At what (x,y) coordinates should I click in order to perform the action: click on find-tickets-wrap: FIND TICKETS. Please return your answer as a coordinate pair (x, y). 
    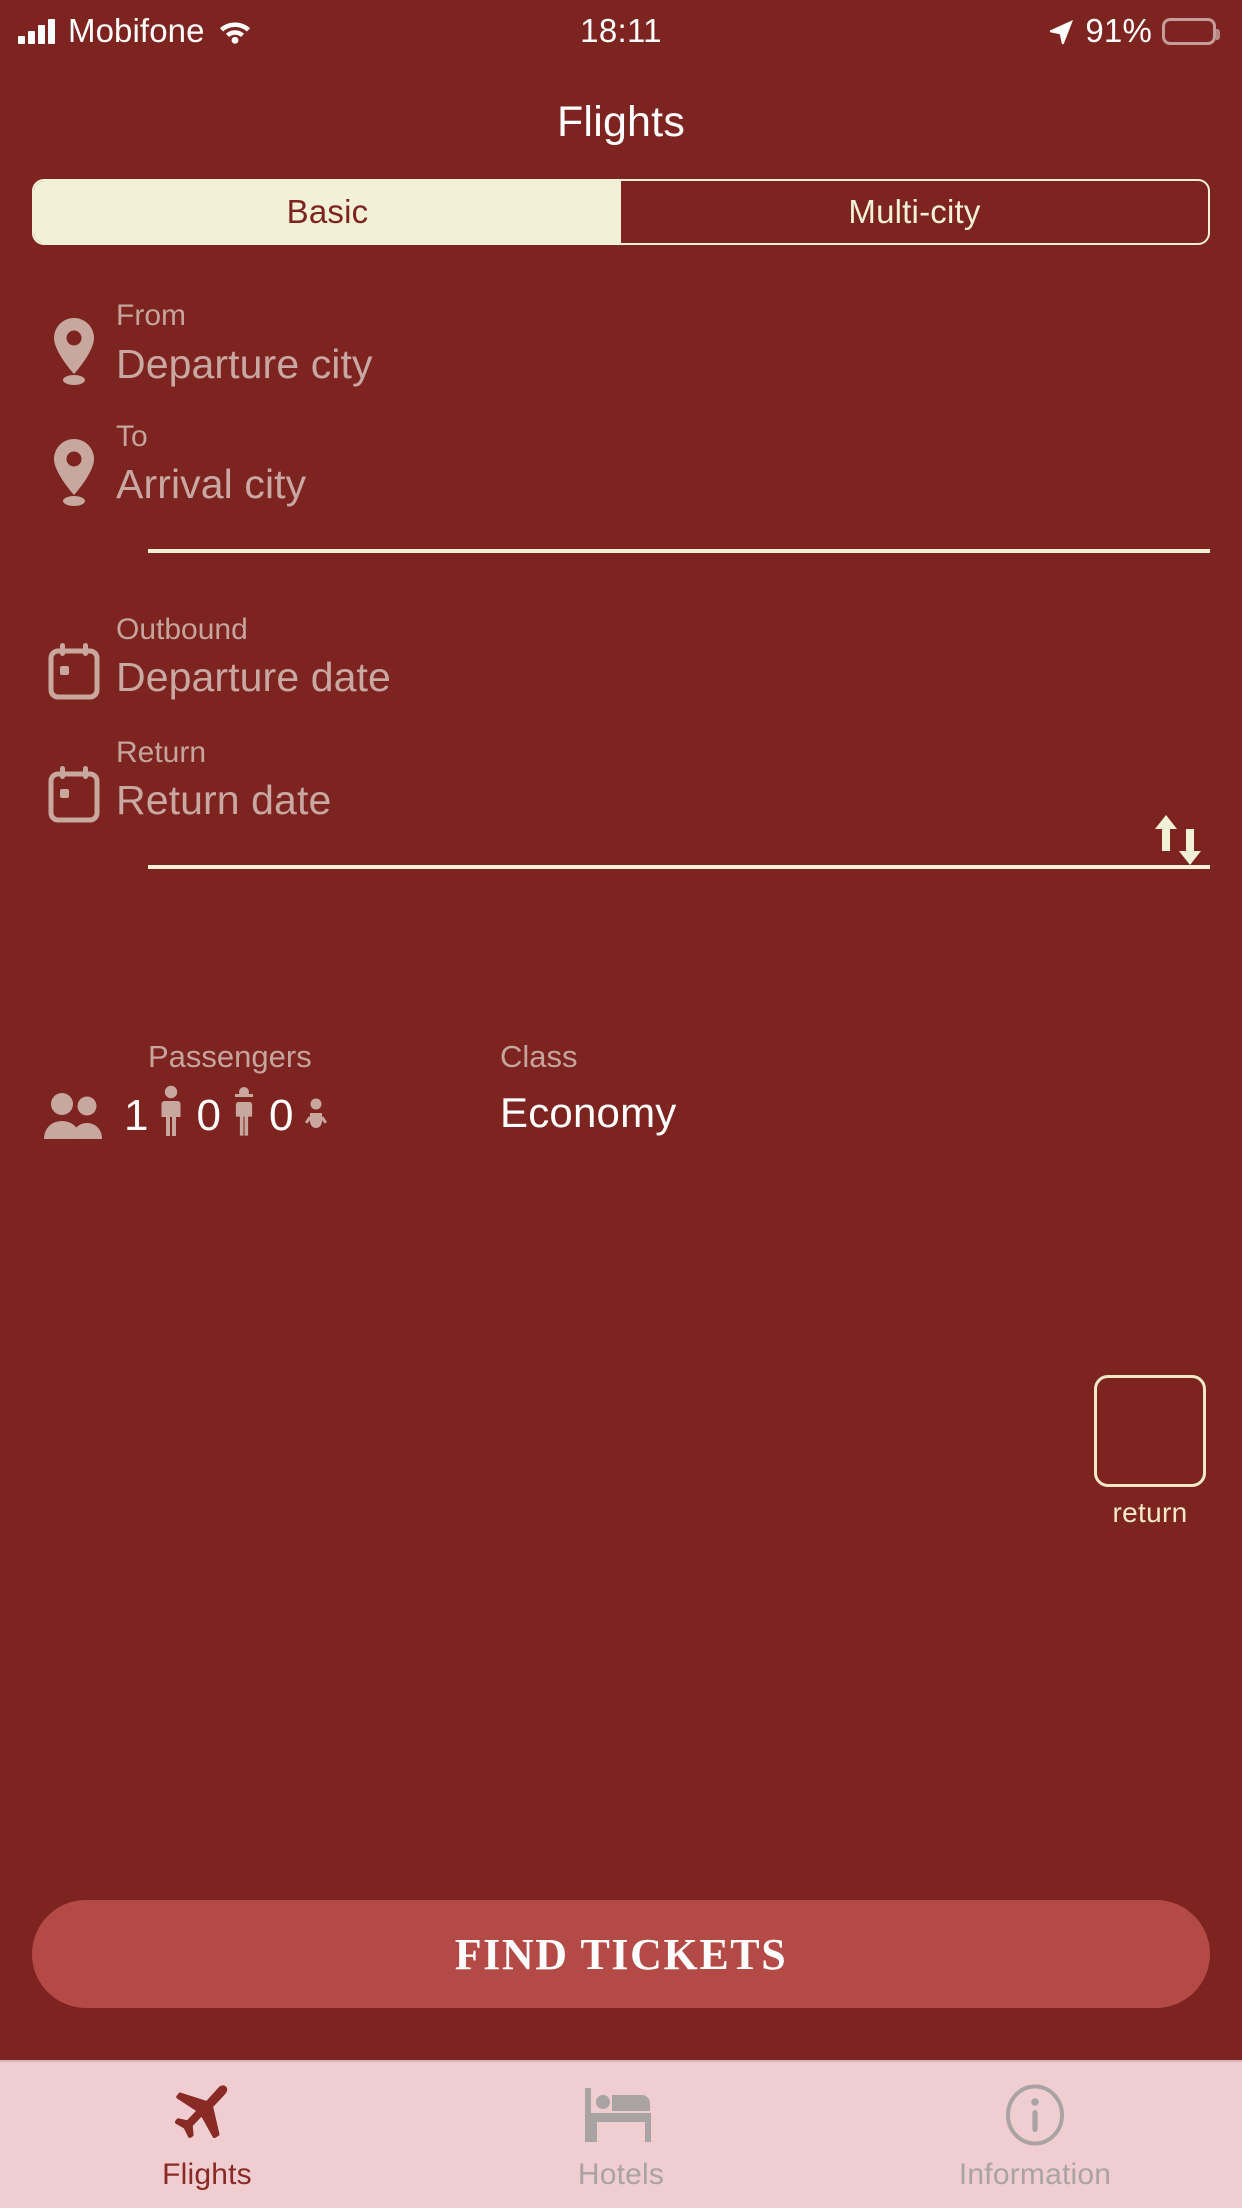
    Looking at the image, I should click on (621, 1954).